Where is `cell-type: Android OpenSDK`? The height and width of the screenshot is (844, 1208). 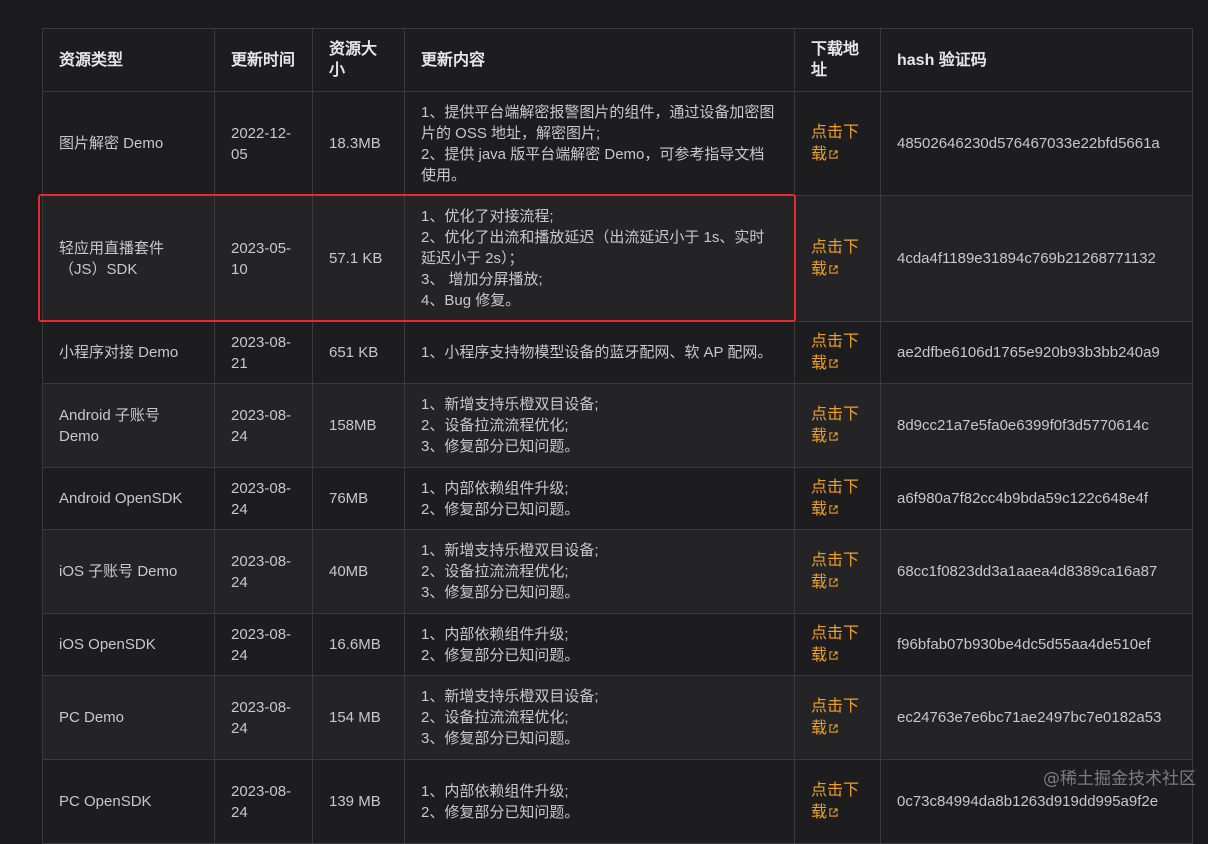
cell-type: Android OpenSDK is located at coordinates (129, 499).